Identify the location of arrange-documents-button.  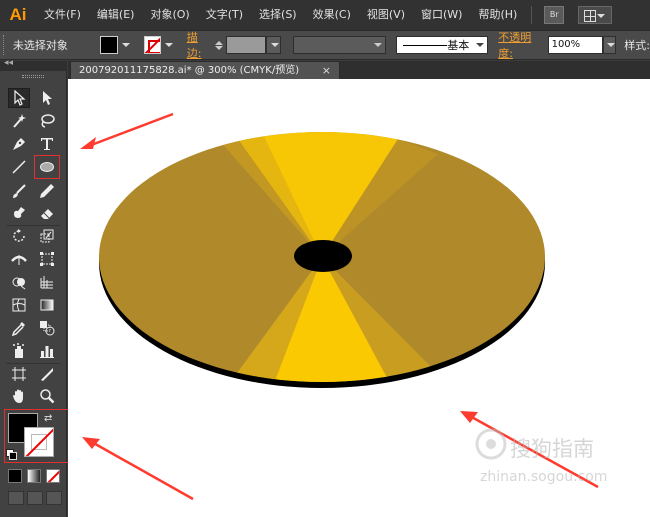
(595, 15).